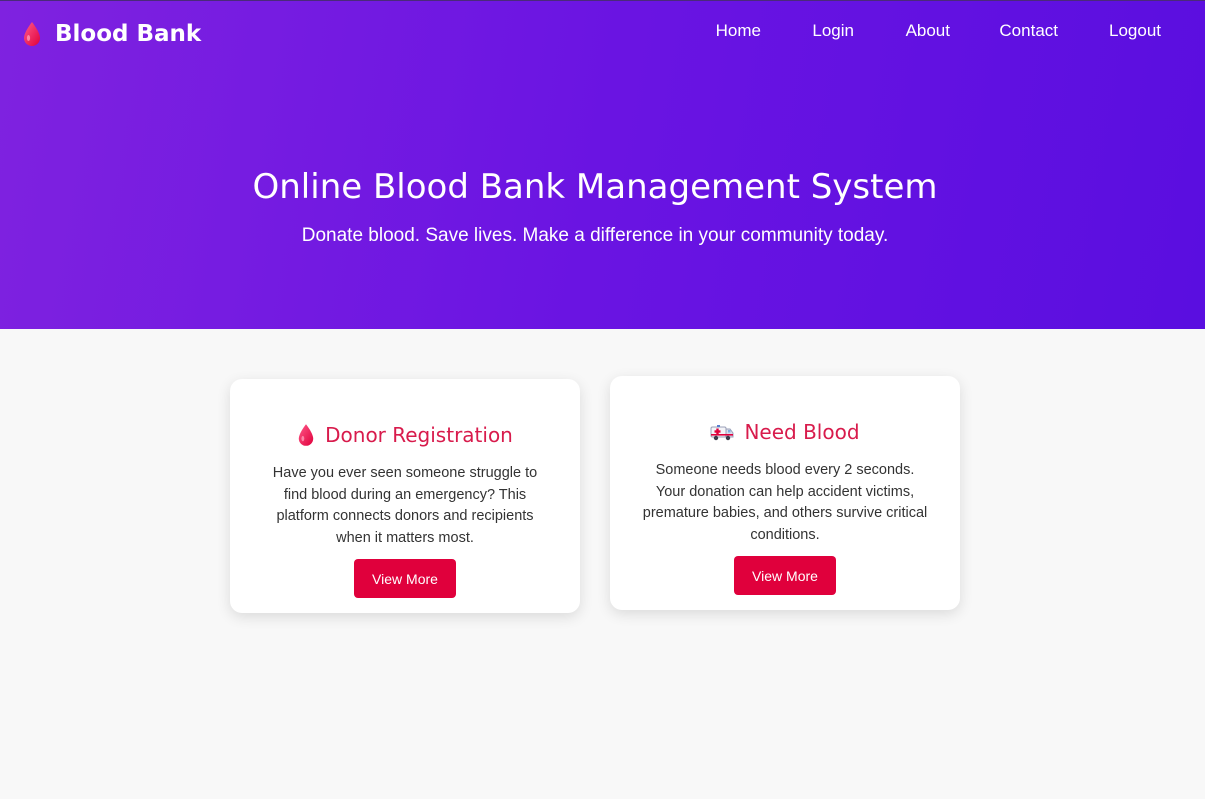 This screenshot has width=1205, height=799. What do you see at coordinates (419, 435) in the screenshot?
I see `card-title: Donor Registration` at bounding box center [419, 435].